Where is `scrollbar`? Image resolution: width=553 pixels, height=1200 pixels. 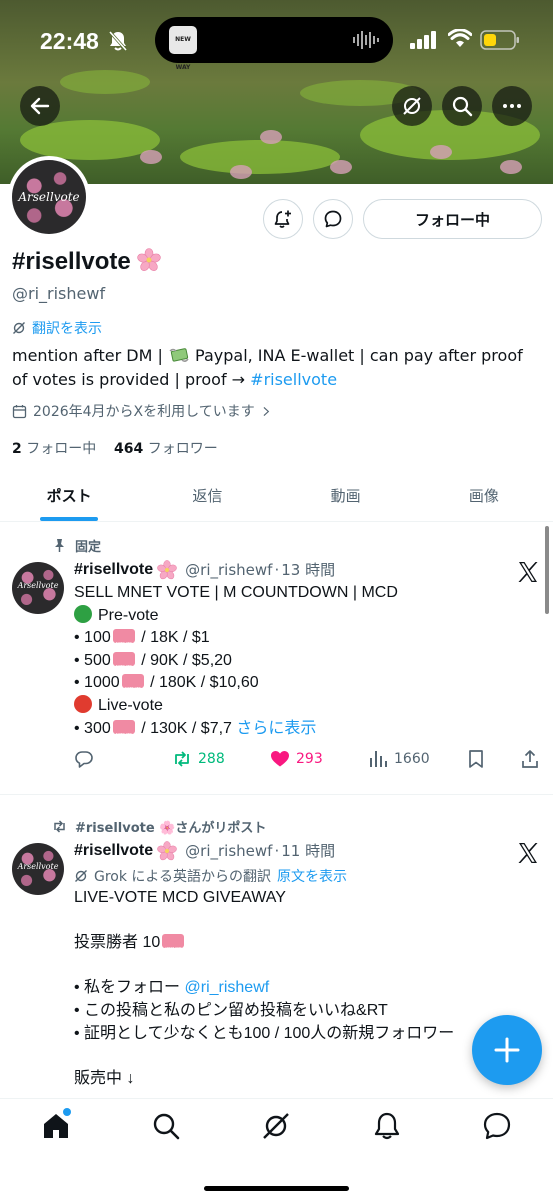
scrollbar is located at coordinates (547, 570).